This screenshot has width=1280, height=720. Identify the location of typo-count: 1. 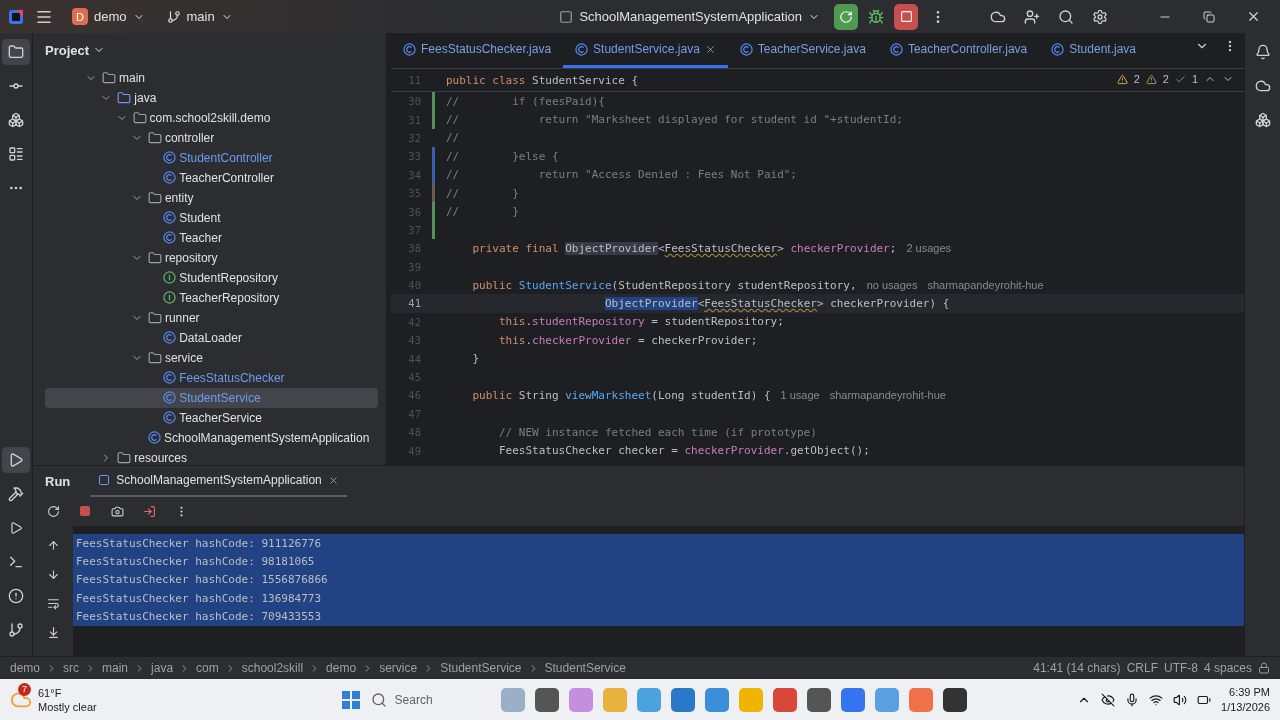
(1194, 79).